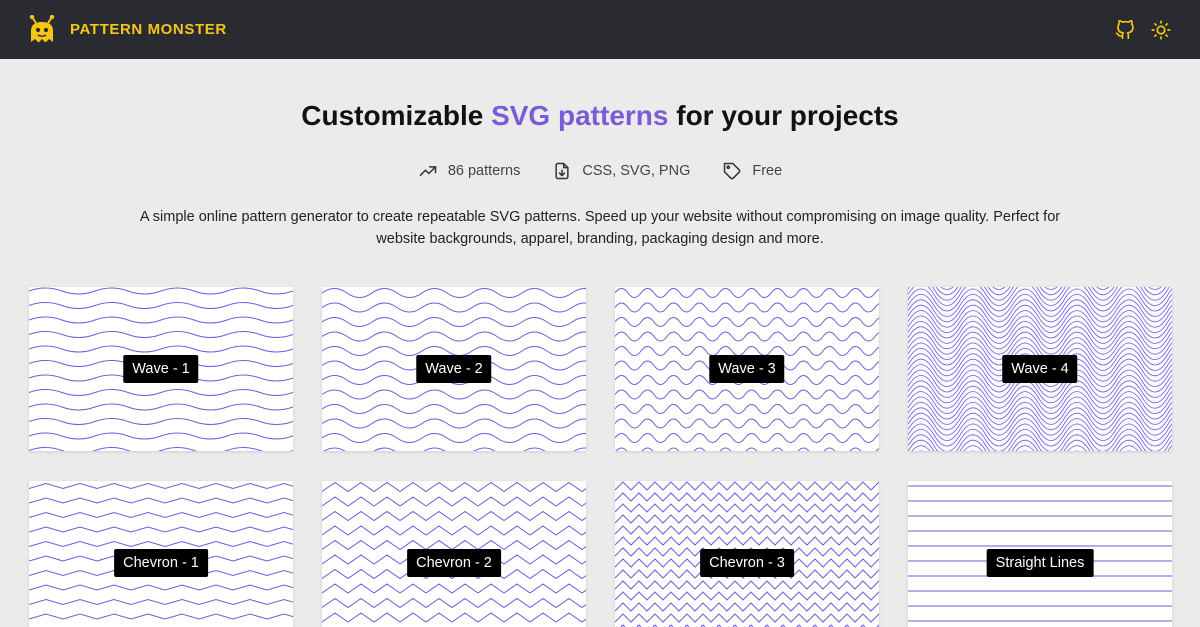 The image size is (1200, 627). I want to click on pattern-label: Chevron - 1, so click(161, 563).